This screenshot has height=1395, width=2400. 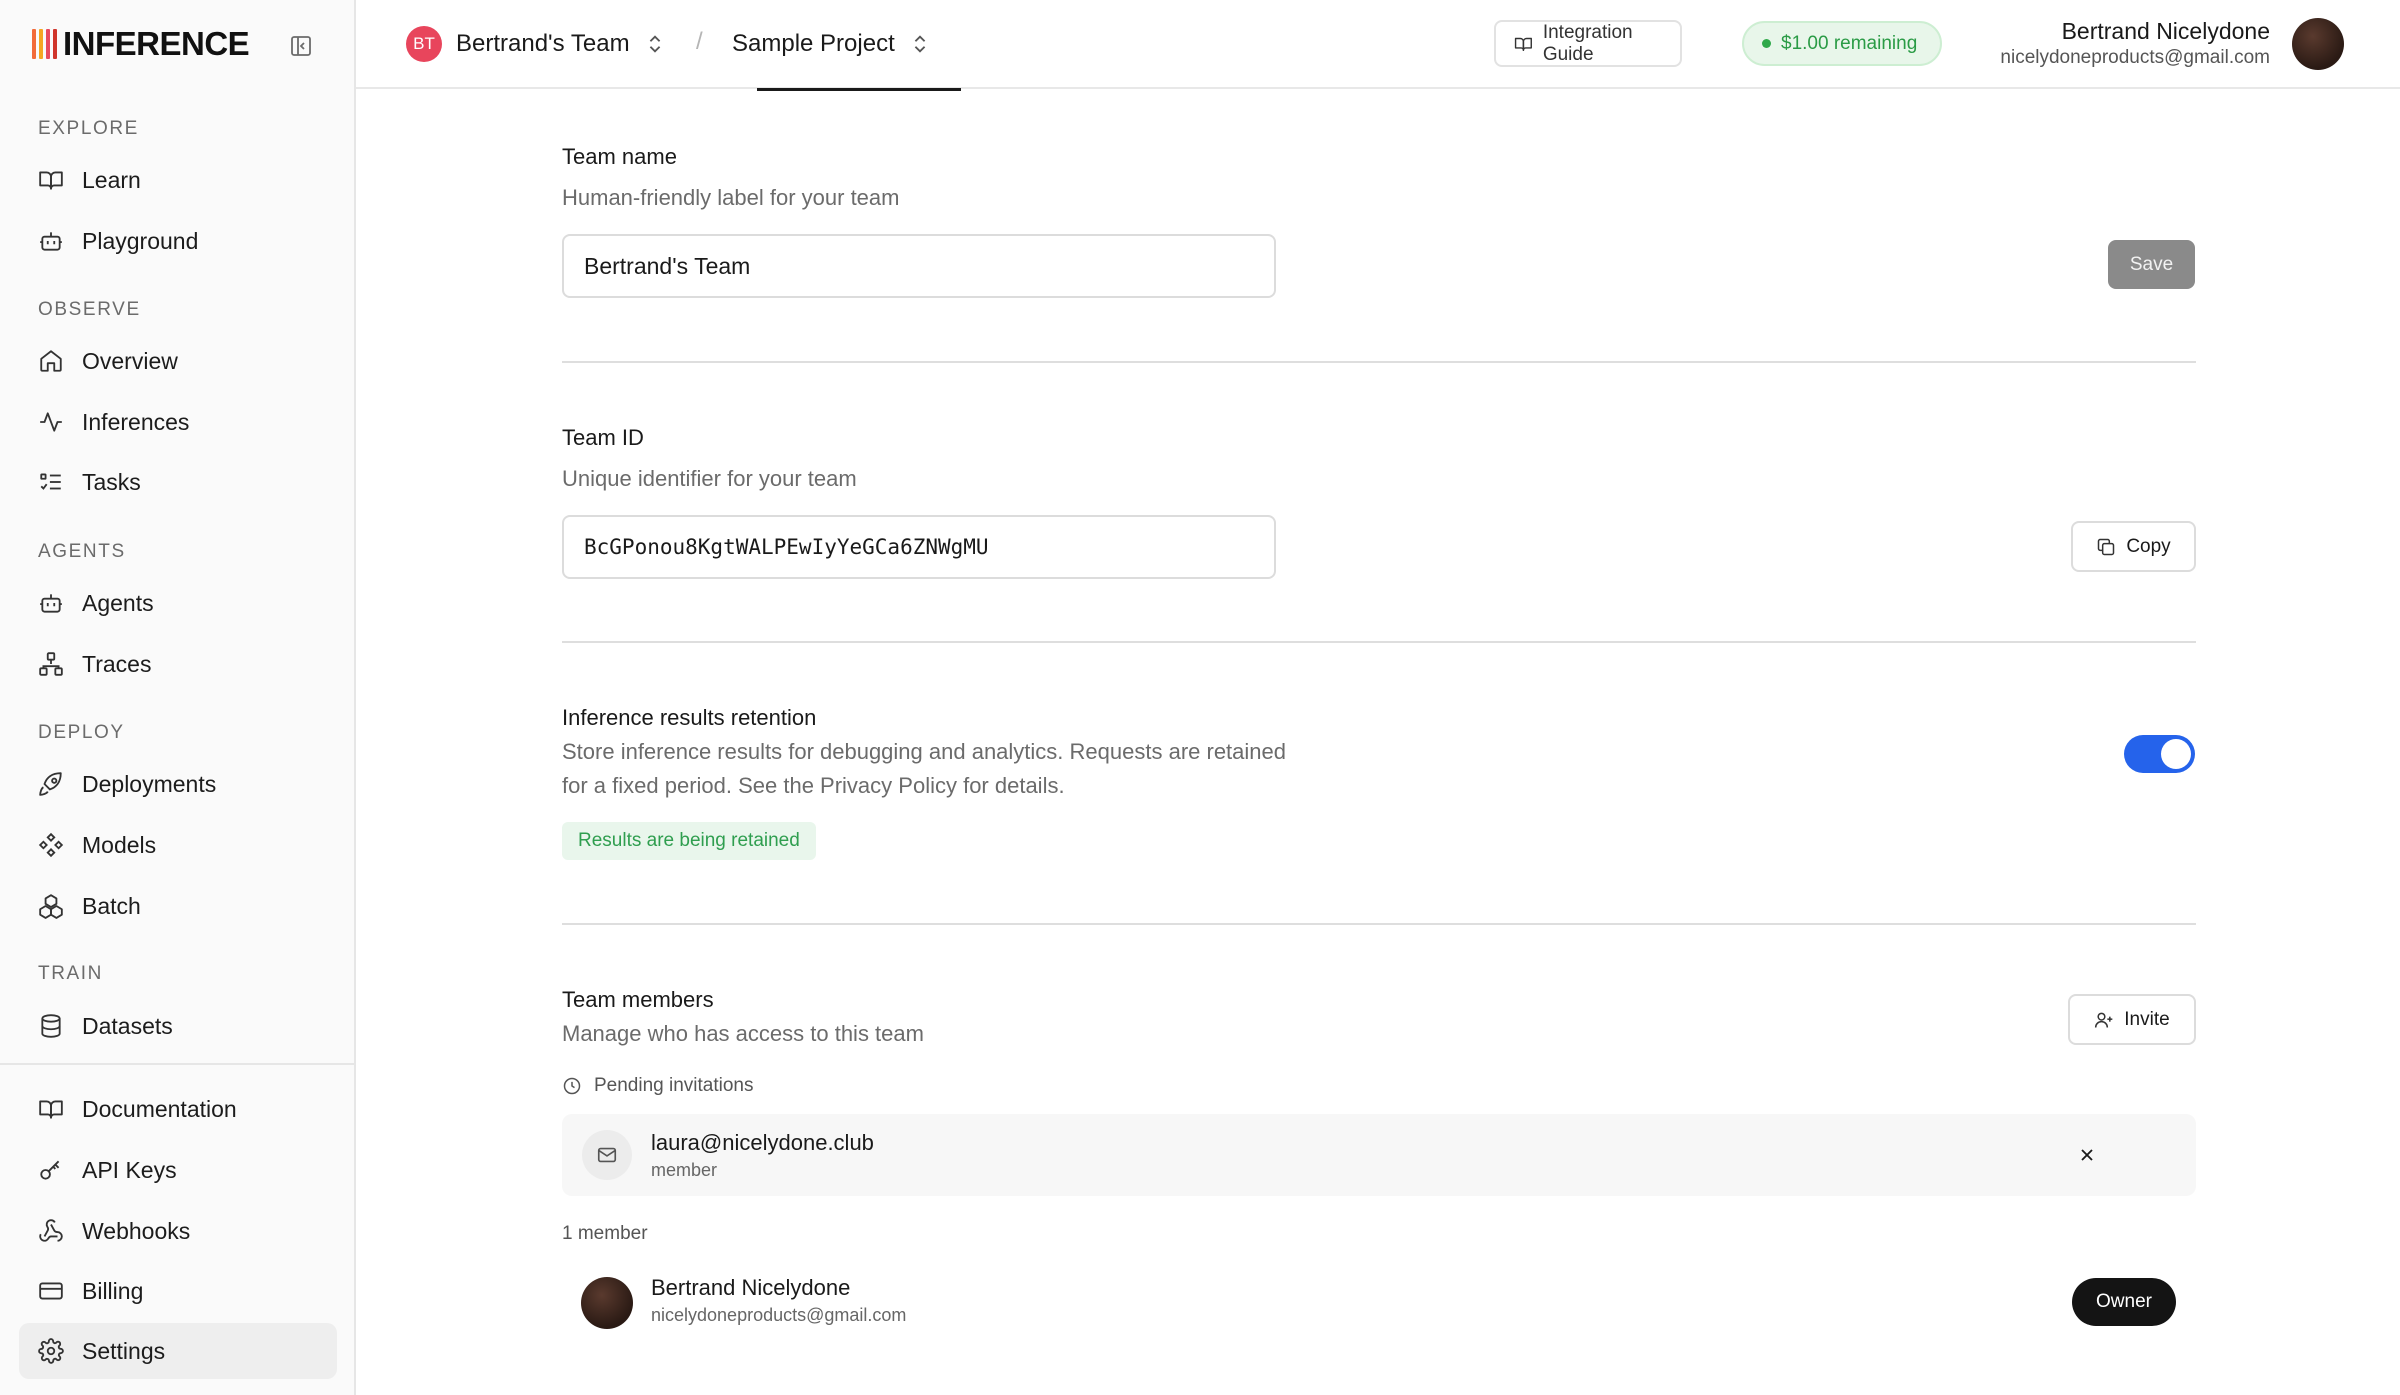 I want to click on nav-section-explore: EXPLORE, so click(x=88, y=128).